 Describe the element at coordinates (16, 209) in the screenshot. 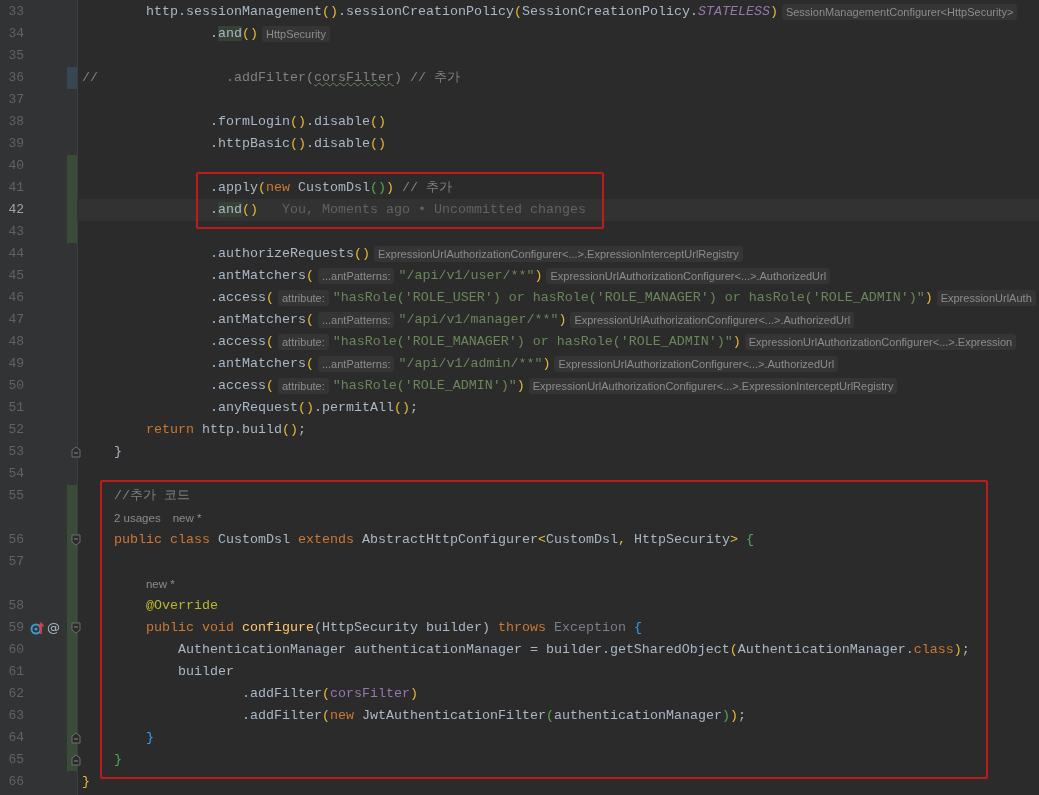

I see `line-number: 42` at that location.